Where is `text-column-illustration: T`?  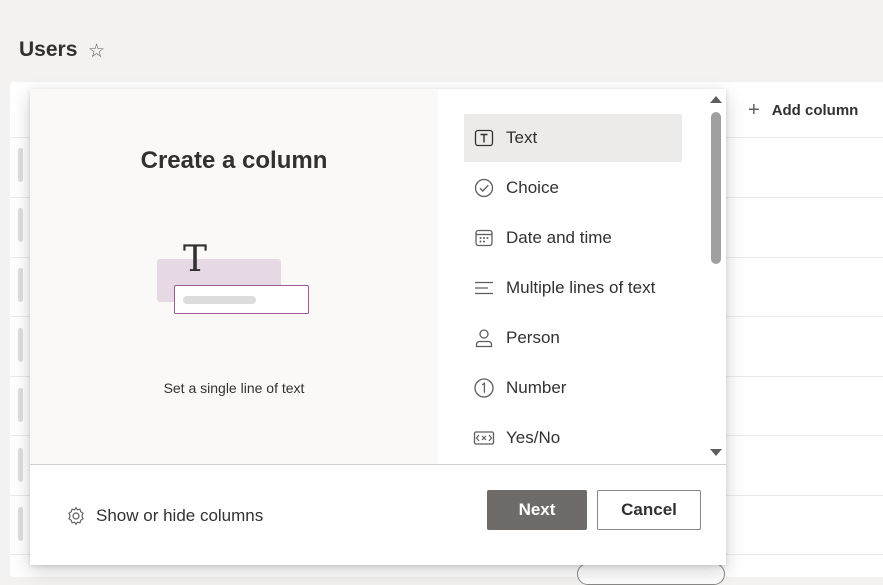
text-column-illustration: T is located at coordinates (235, 282).